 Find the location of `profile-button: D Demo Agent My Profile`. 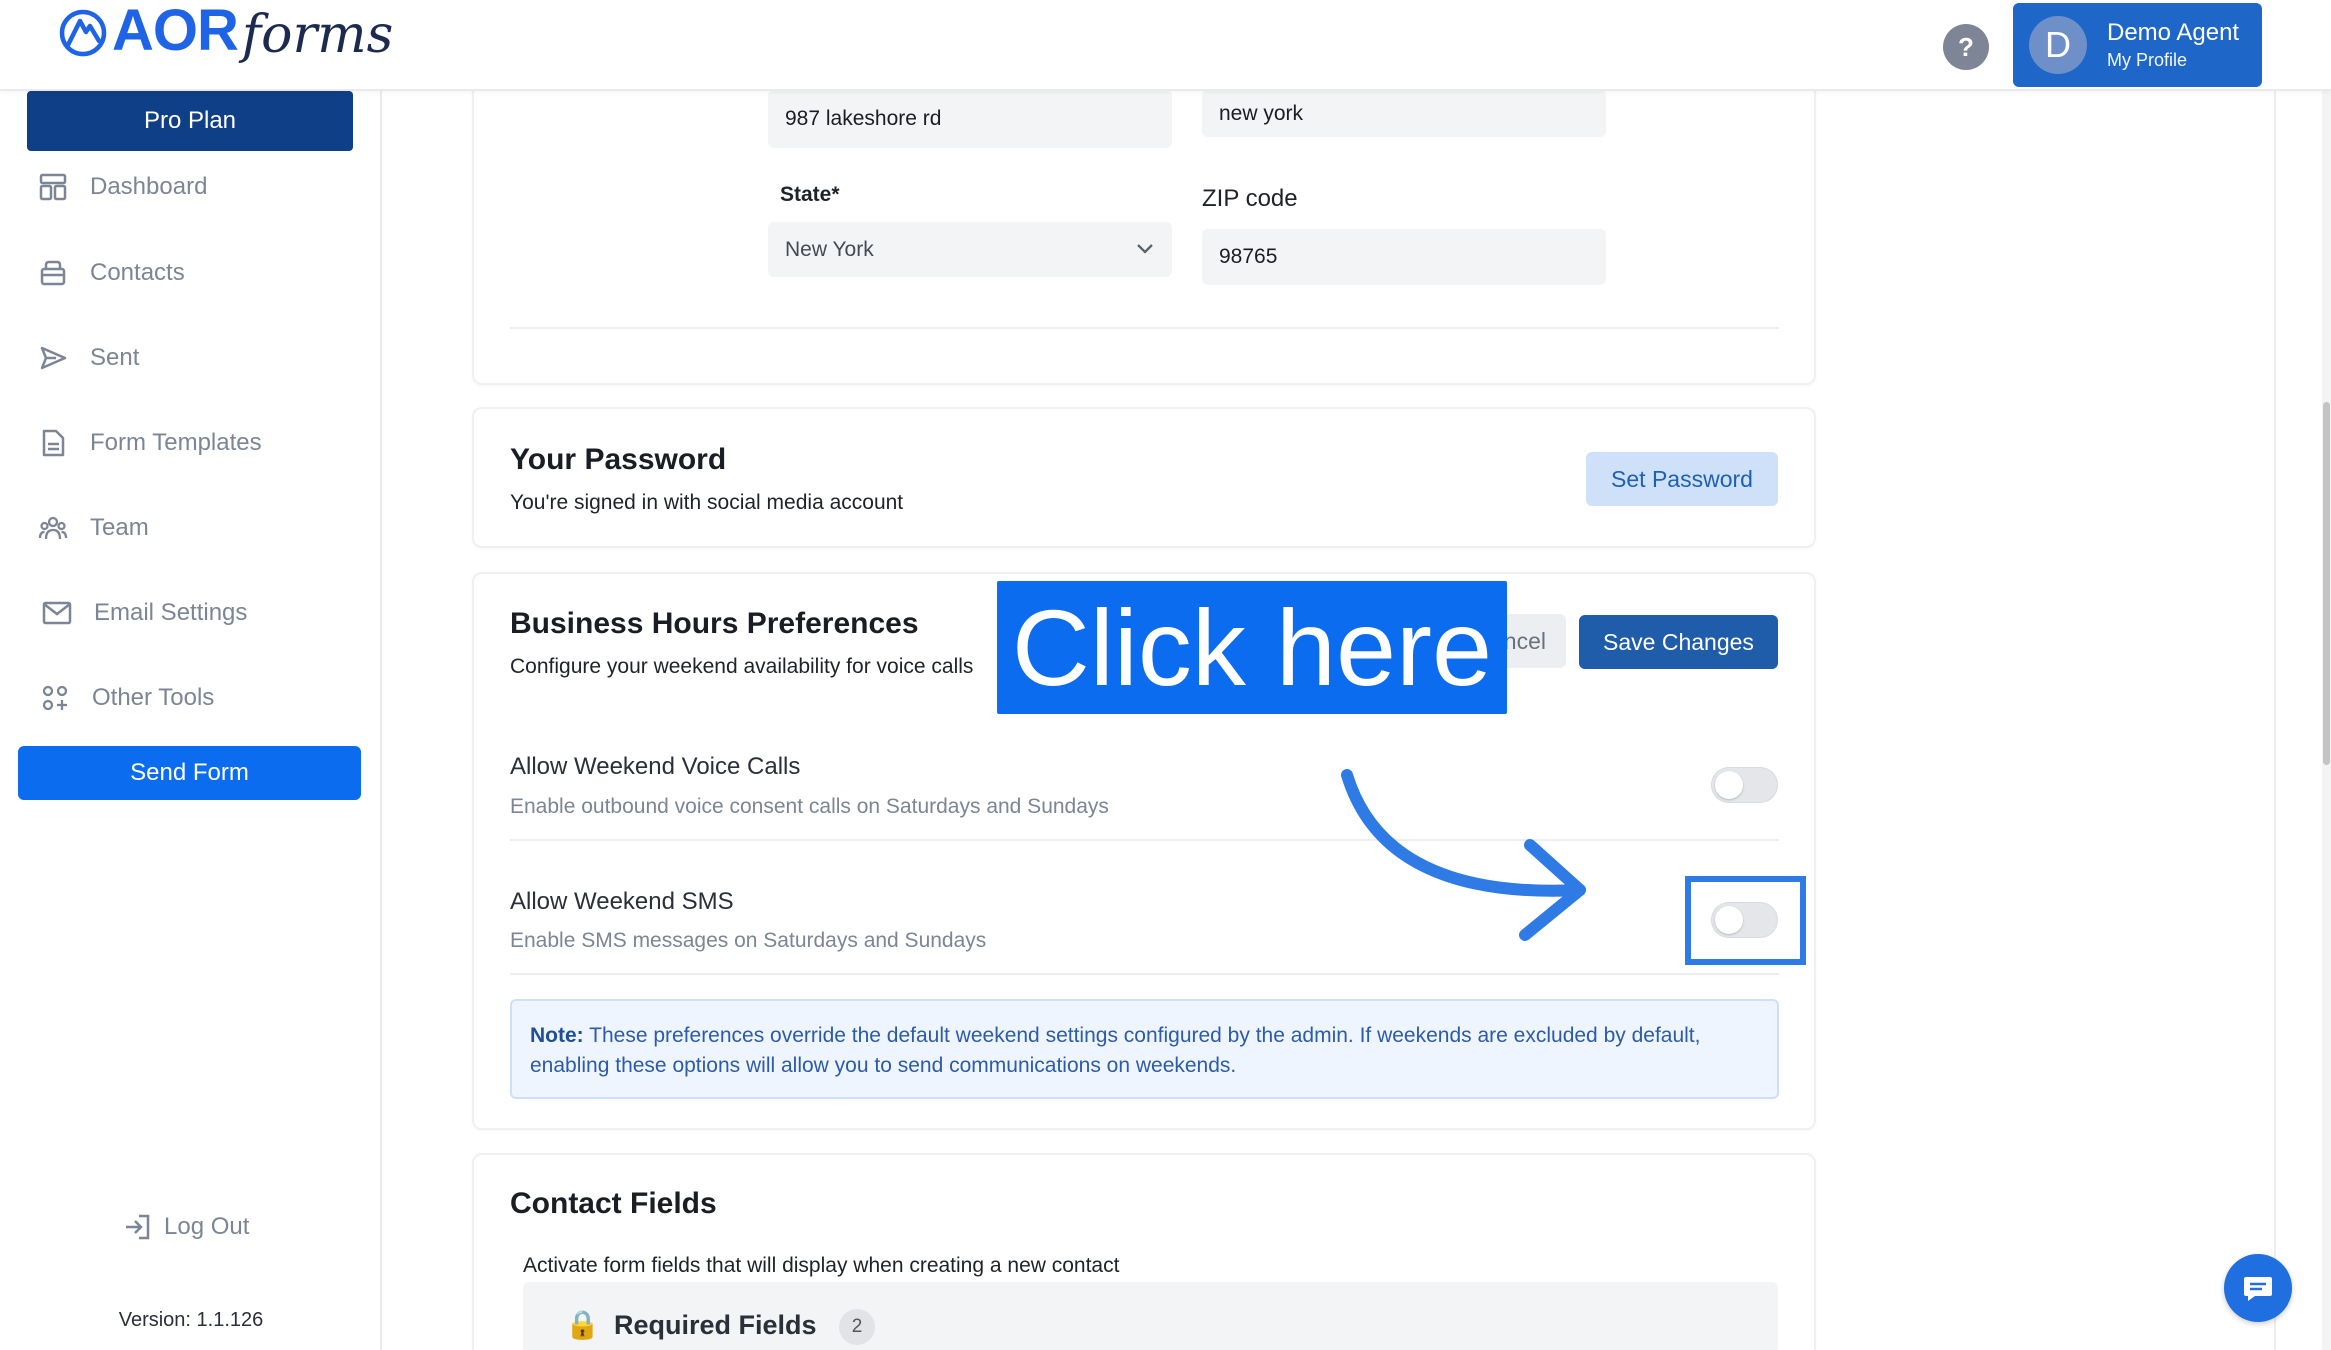

profile-button: D Demo Agent My Profile is located at coordinates (2137, 45).